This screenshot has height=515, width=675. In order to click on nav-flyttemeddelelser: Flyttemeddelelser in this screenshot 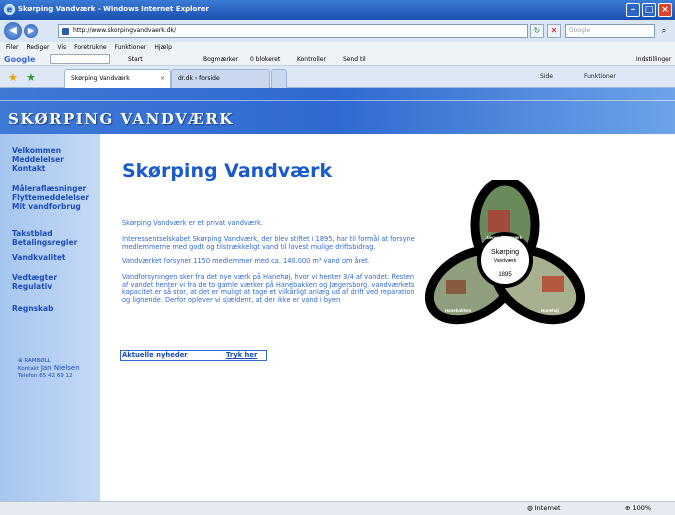, I will do `click(50, 197)`.